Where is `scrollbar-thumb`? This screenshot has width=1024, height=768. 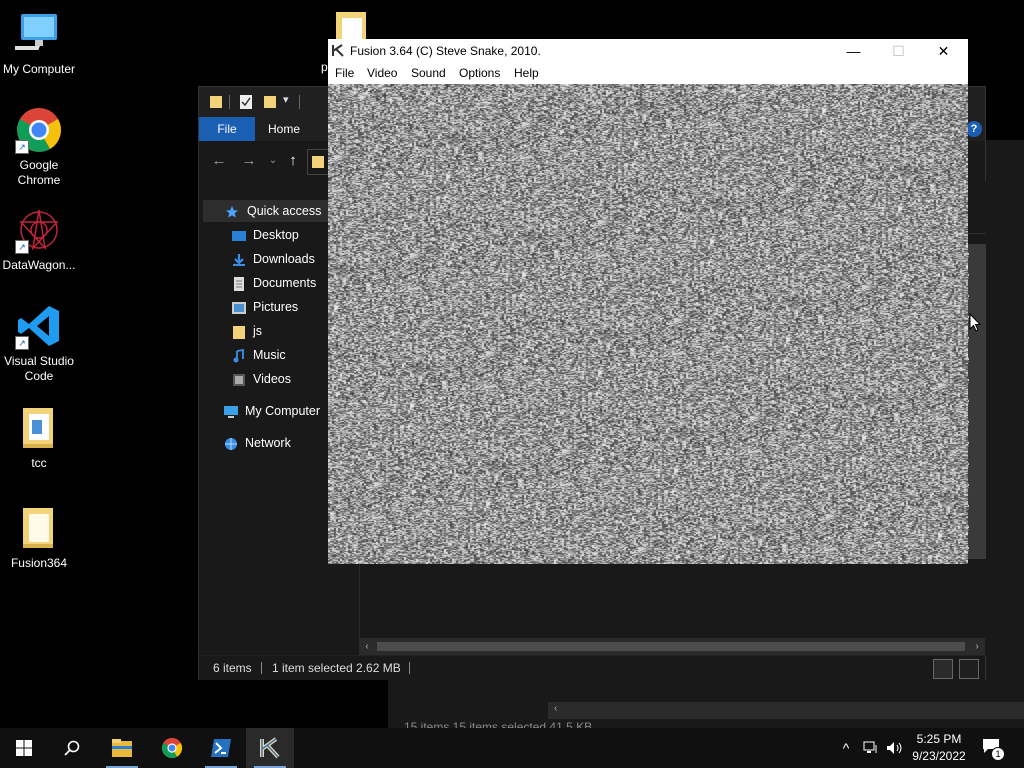
scrollbar-thumb is located at coordinates (671, 646).